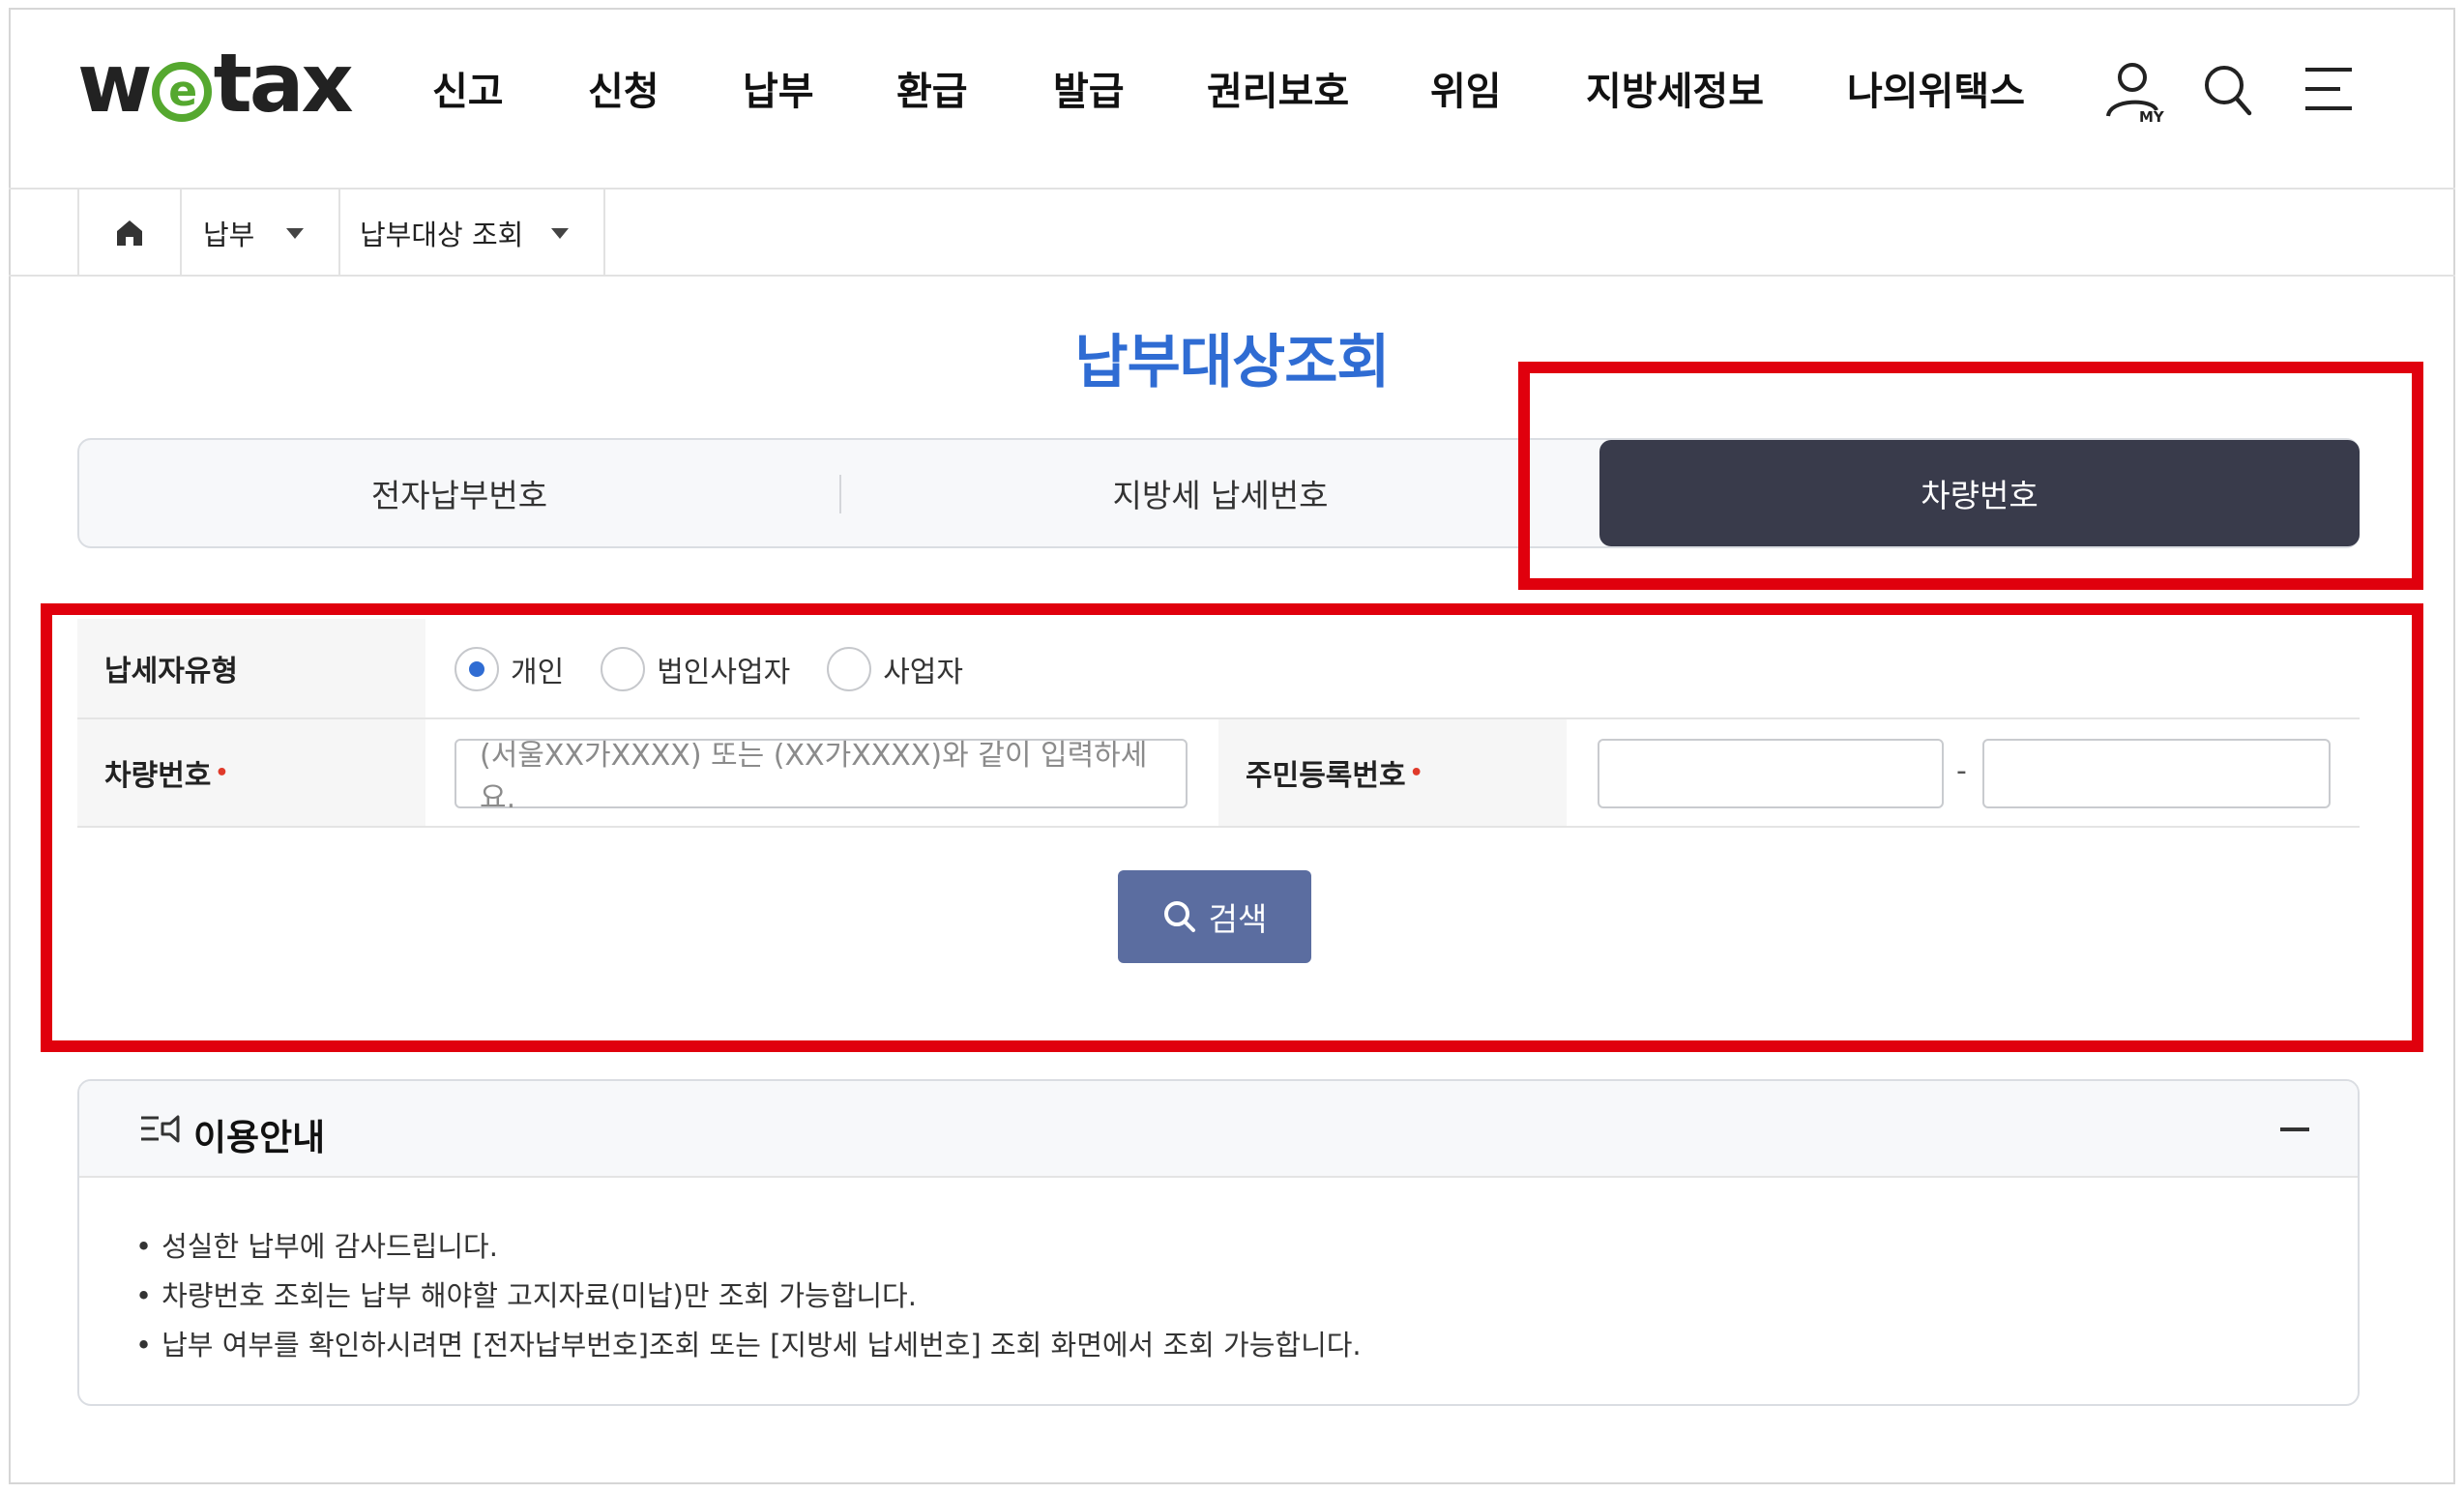 This screenshot has width=2464, height=1493. I want to click on list-item: 차량번호 조회는 납부 해야할 고지자료(미납)만 조회 가능합니다., so click(748, 1296).